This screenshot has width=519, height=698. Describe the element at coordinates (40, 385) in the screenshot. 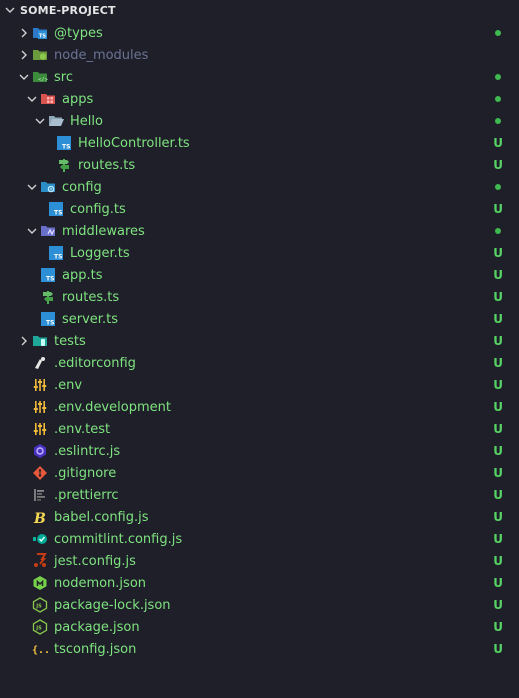

I see `env-icon` at that location.